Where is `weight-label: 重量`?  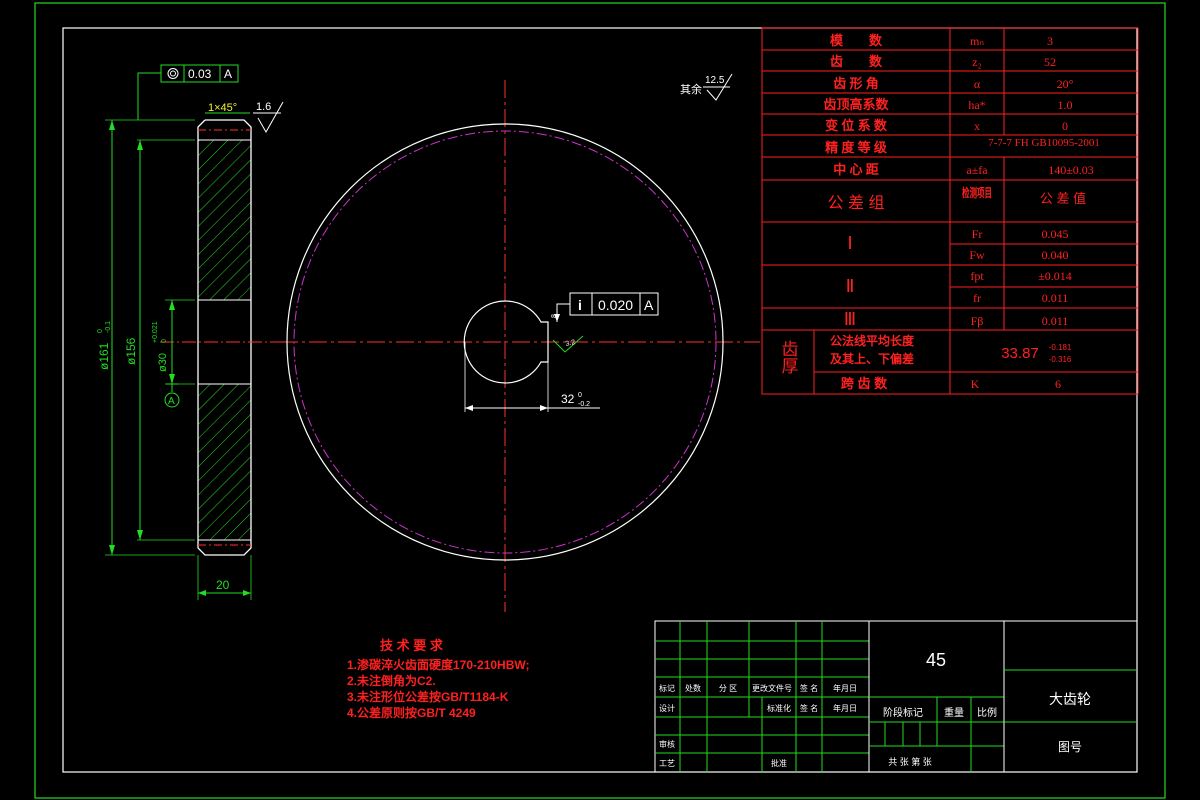 weight-label: 重量 is located at coordinates (954, 712).